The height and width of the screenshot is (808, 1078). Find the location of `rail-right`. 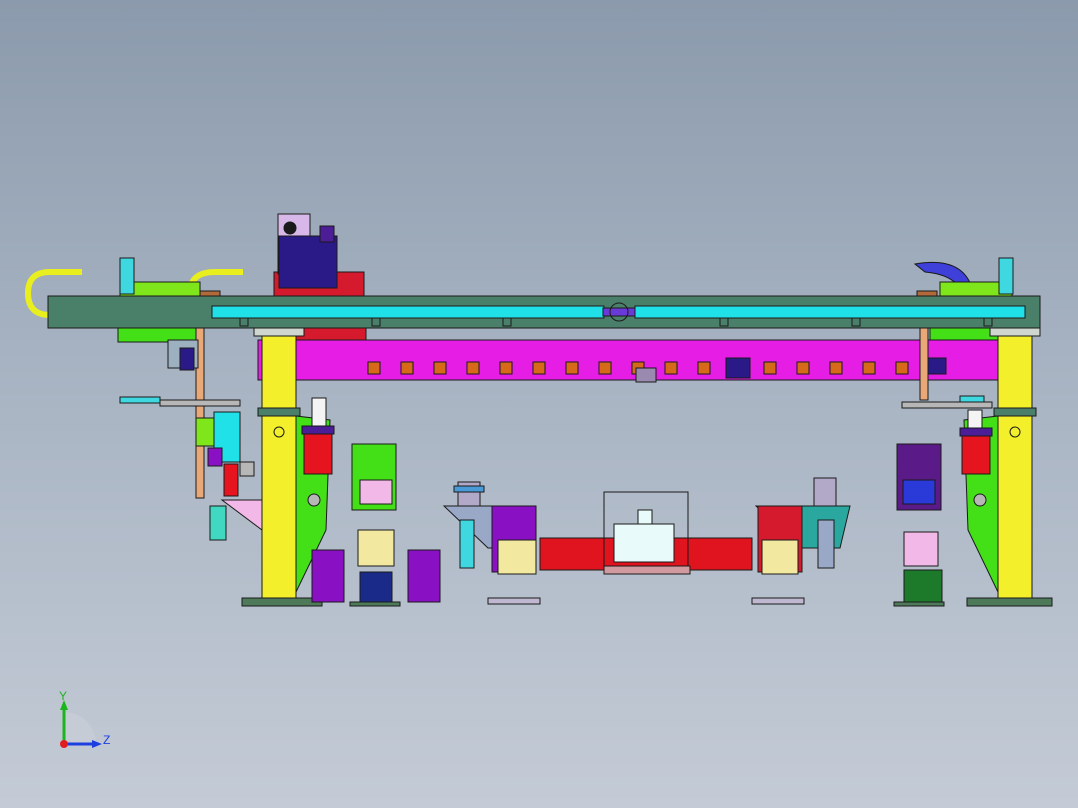

rail-right is located at coordinates (830, 312).